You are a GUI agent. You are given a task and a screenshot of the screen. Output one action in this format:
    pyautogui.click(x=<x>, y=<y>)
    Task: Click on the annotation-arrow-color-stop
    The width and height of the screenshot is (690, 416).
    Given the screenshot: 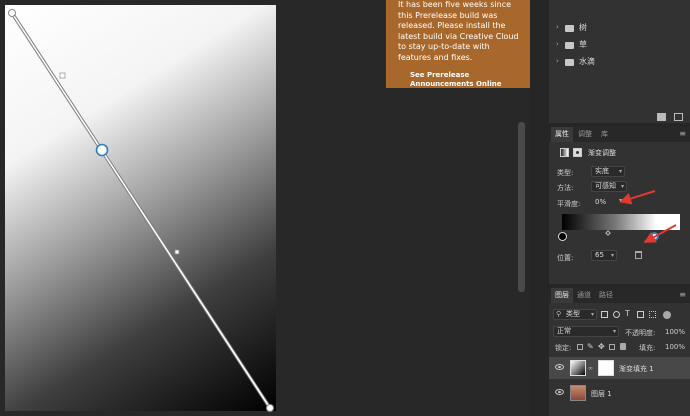 What is the action you would take?
    pyautogui.click(x=660, y=233)
    